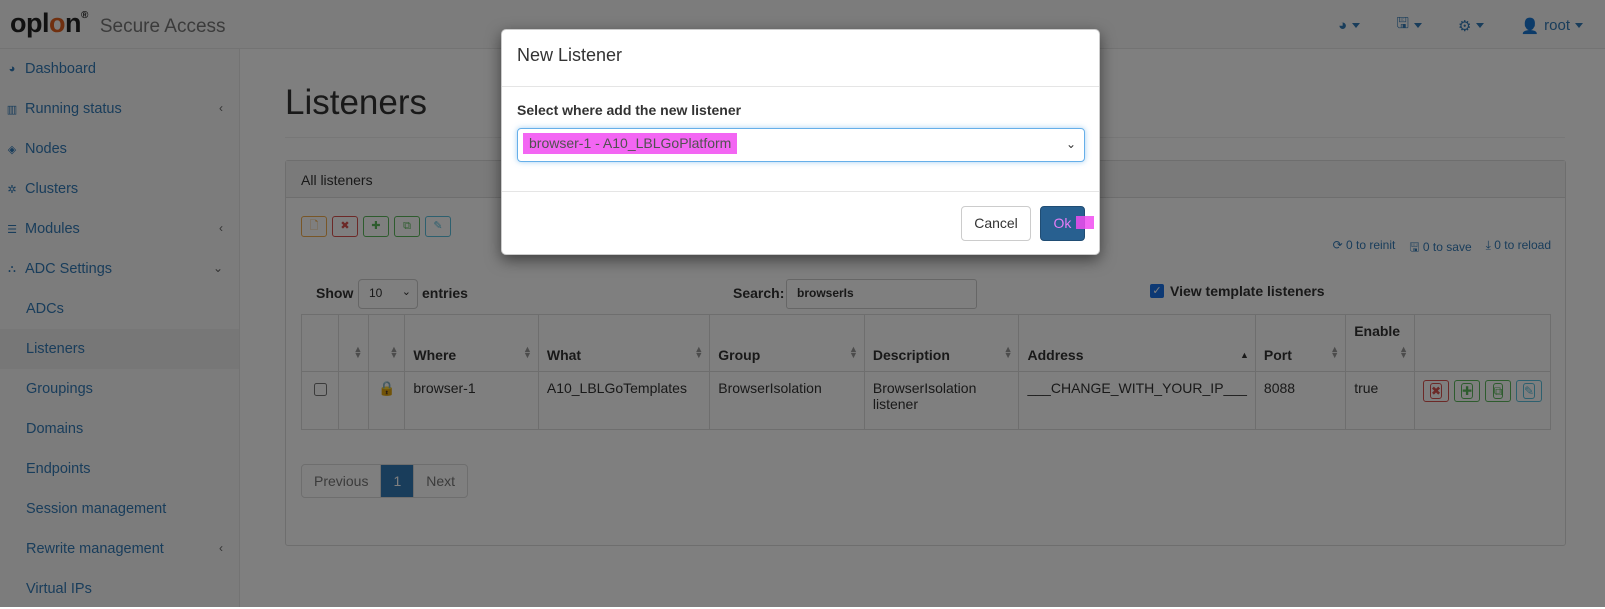 This screenshot has height=609, width=1605. What do you see at coordinates (630, 143) in the screenshot?
I see `selected-option: browser-1 - A10_LBLGoPlatform` at bounding box center [630, 143].